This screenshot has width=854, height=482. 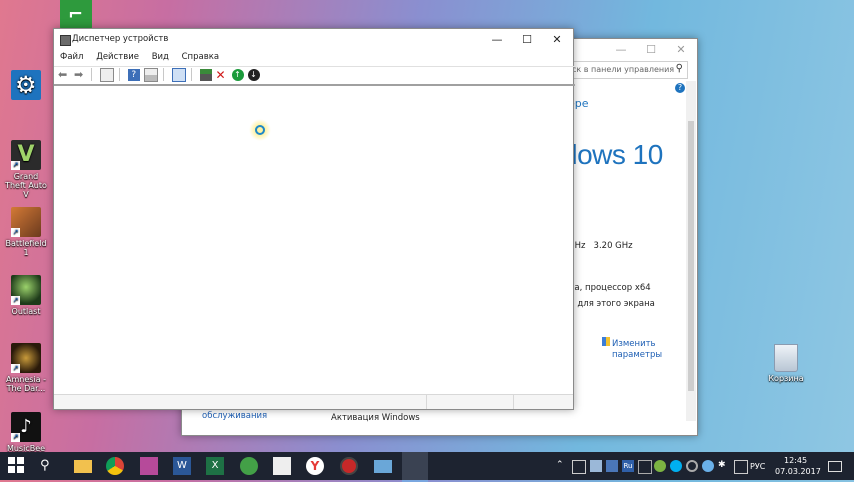 I want to click on tray-ru-icon: Ru, so click(x=628, y=466).